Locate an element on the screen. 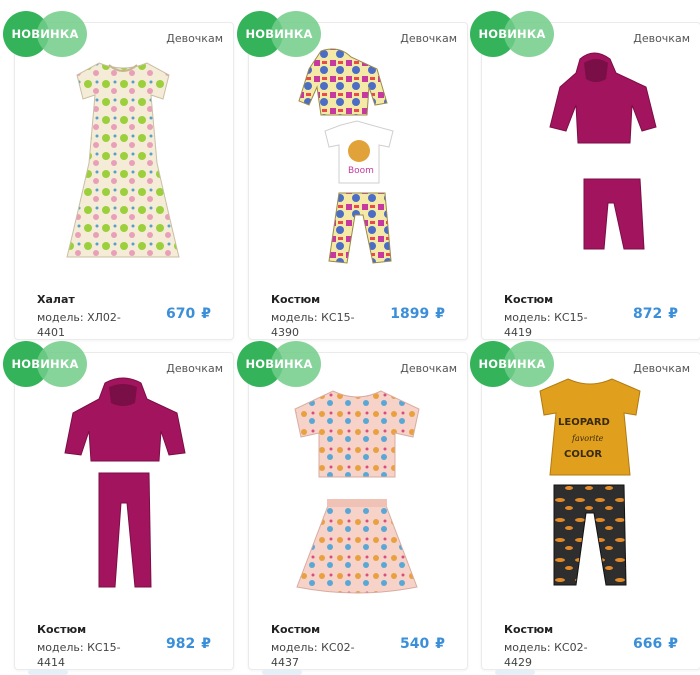 The image size is (700, 675). product-price: 670 ₽ is located at coordinates (188, 314).